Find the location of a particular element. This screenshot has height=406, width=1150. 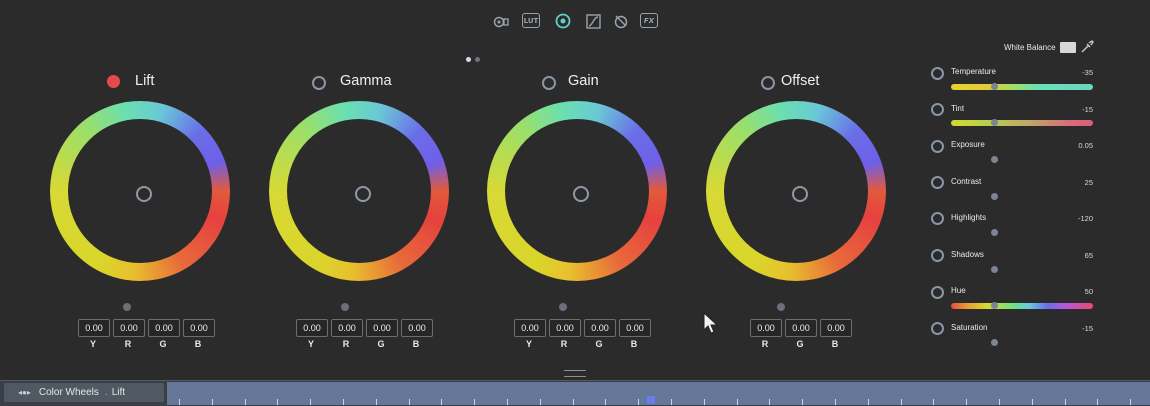

hue-value: 50 is located at coordinates (1089, 291).